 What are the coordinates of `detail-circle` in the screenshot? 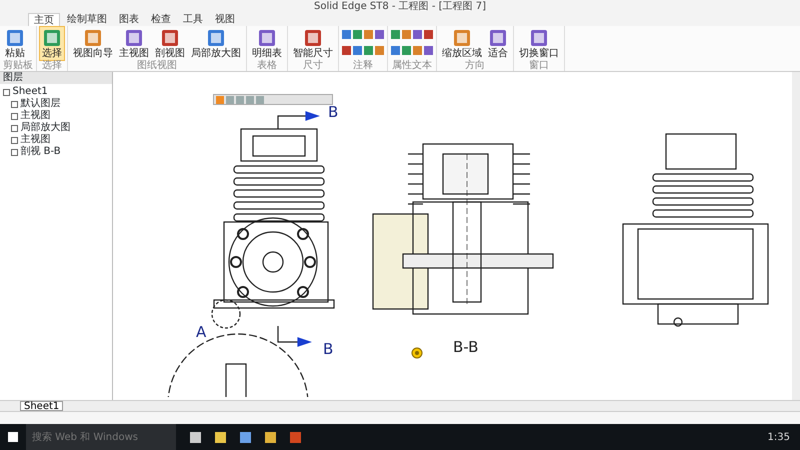 It's located at (226, 314).